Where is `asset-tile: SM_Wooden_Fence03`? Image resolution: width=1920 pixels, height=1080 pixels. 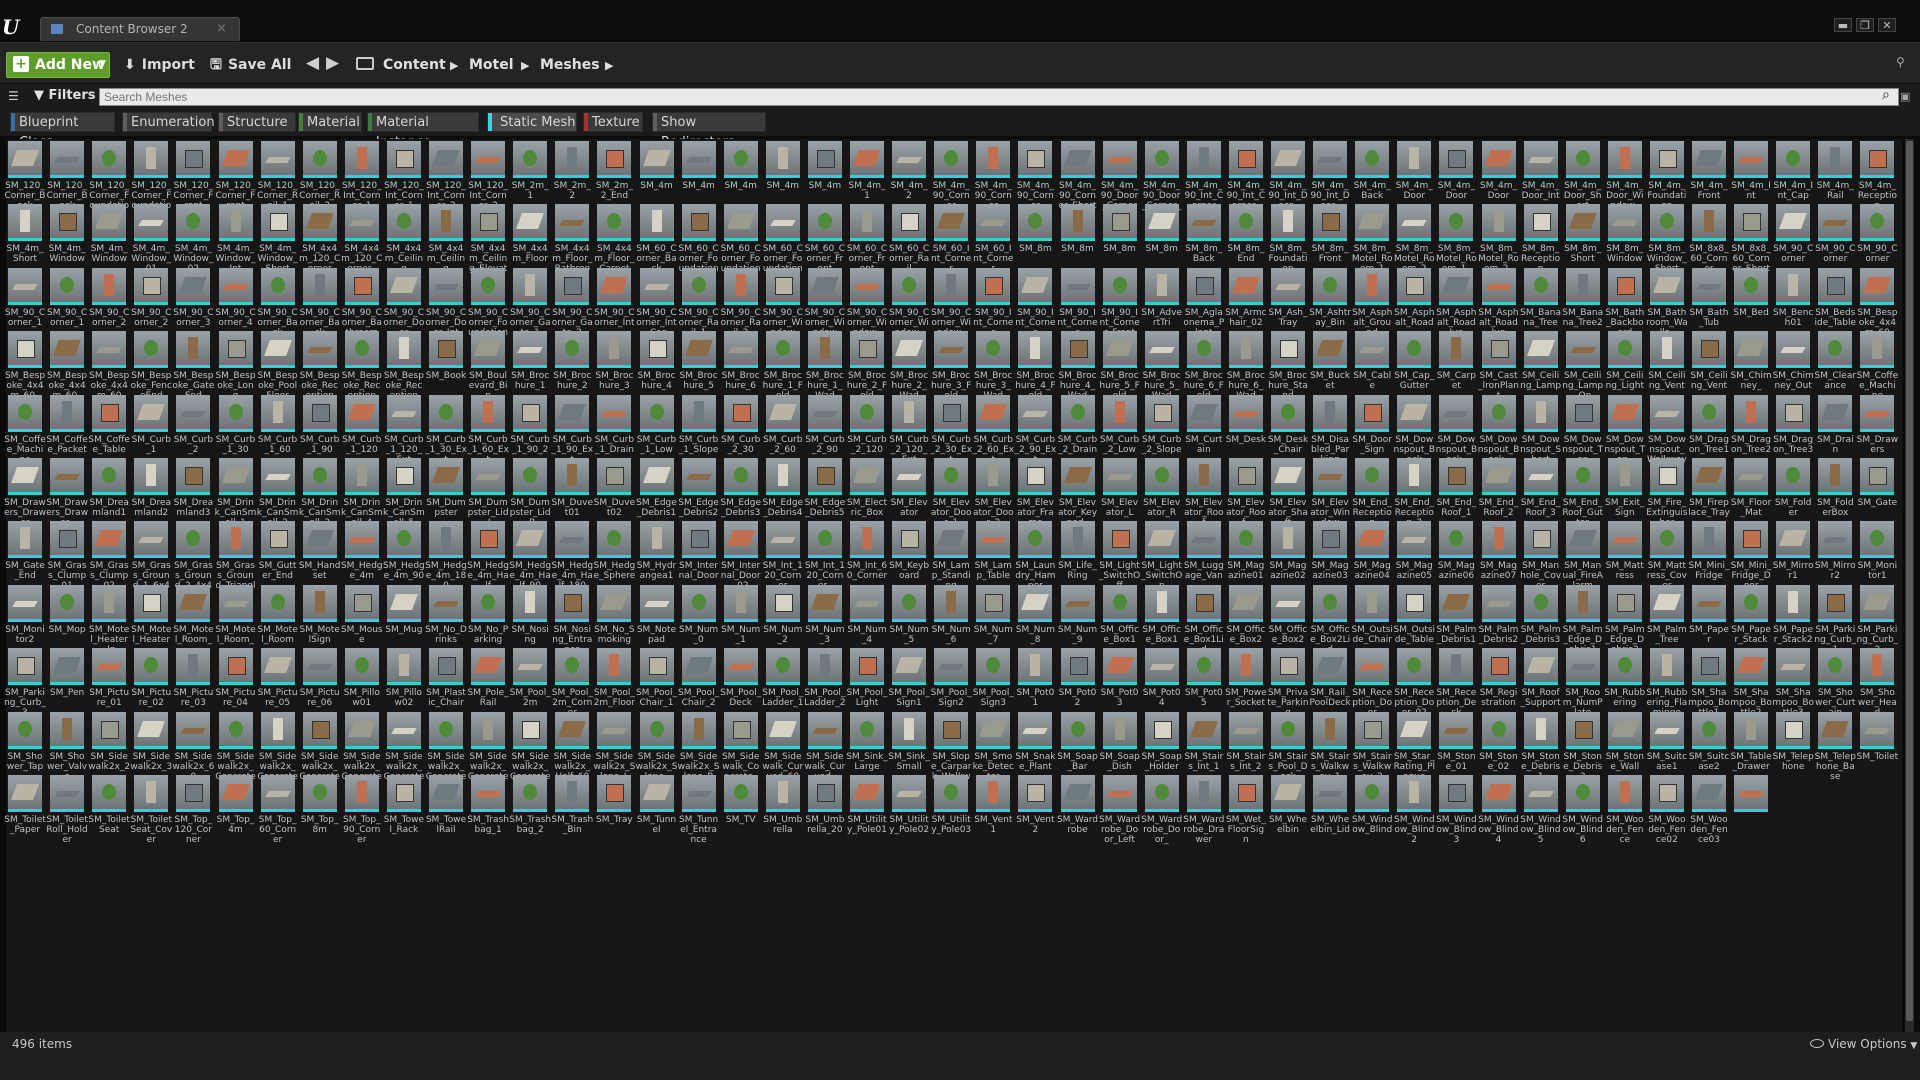 asset-tile: SM_Wooden_Fence03 is located at coordinates (1712, 814).